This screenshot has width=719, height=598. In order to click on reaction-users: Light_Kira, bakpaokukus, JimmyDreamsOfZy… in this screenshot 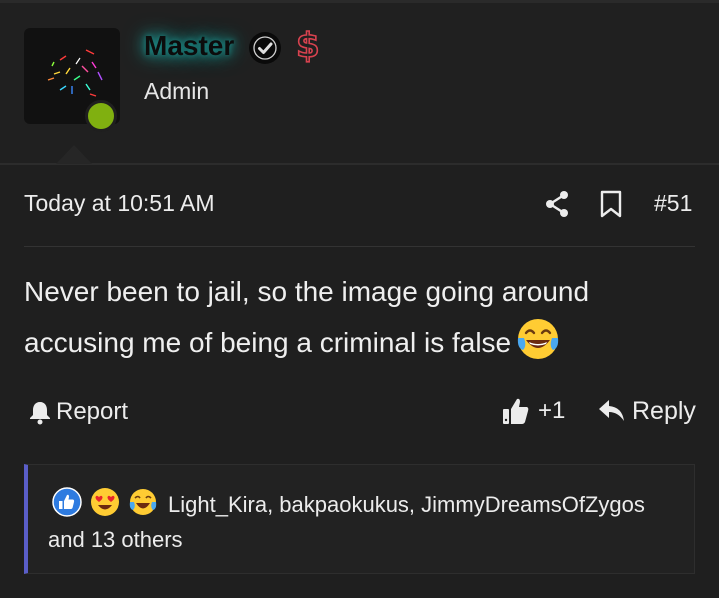, I will do `click(363, 522)`.